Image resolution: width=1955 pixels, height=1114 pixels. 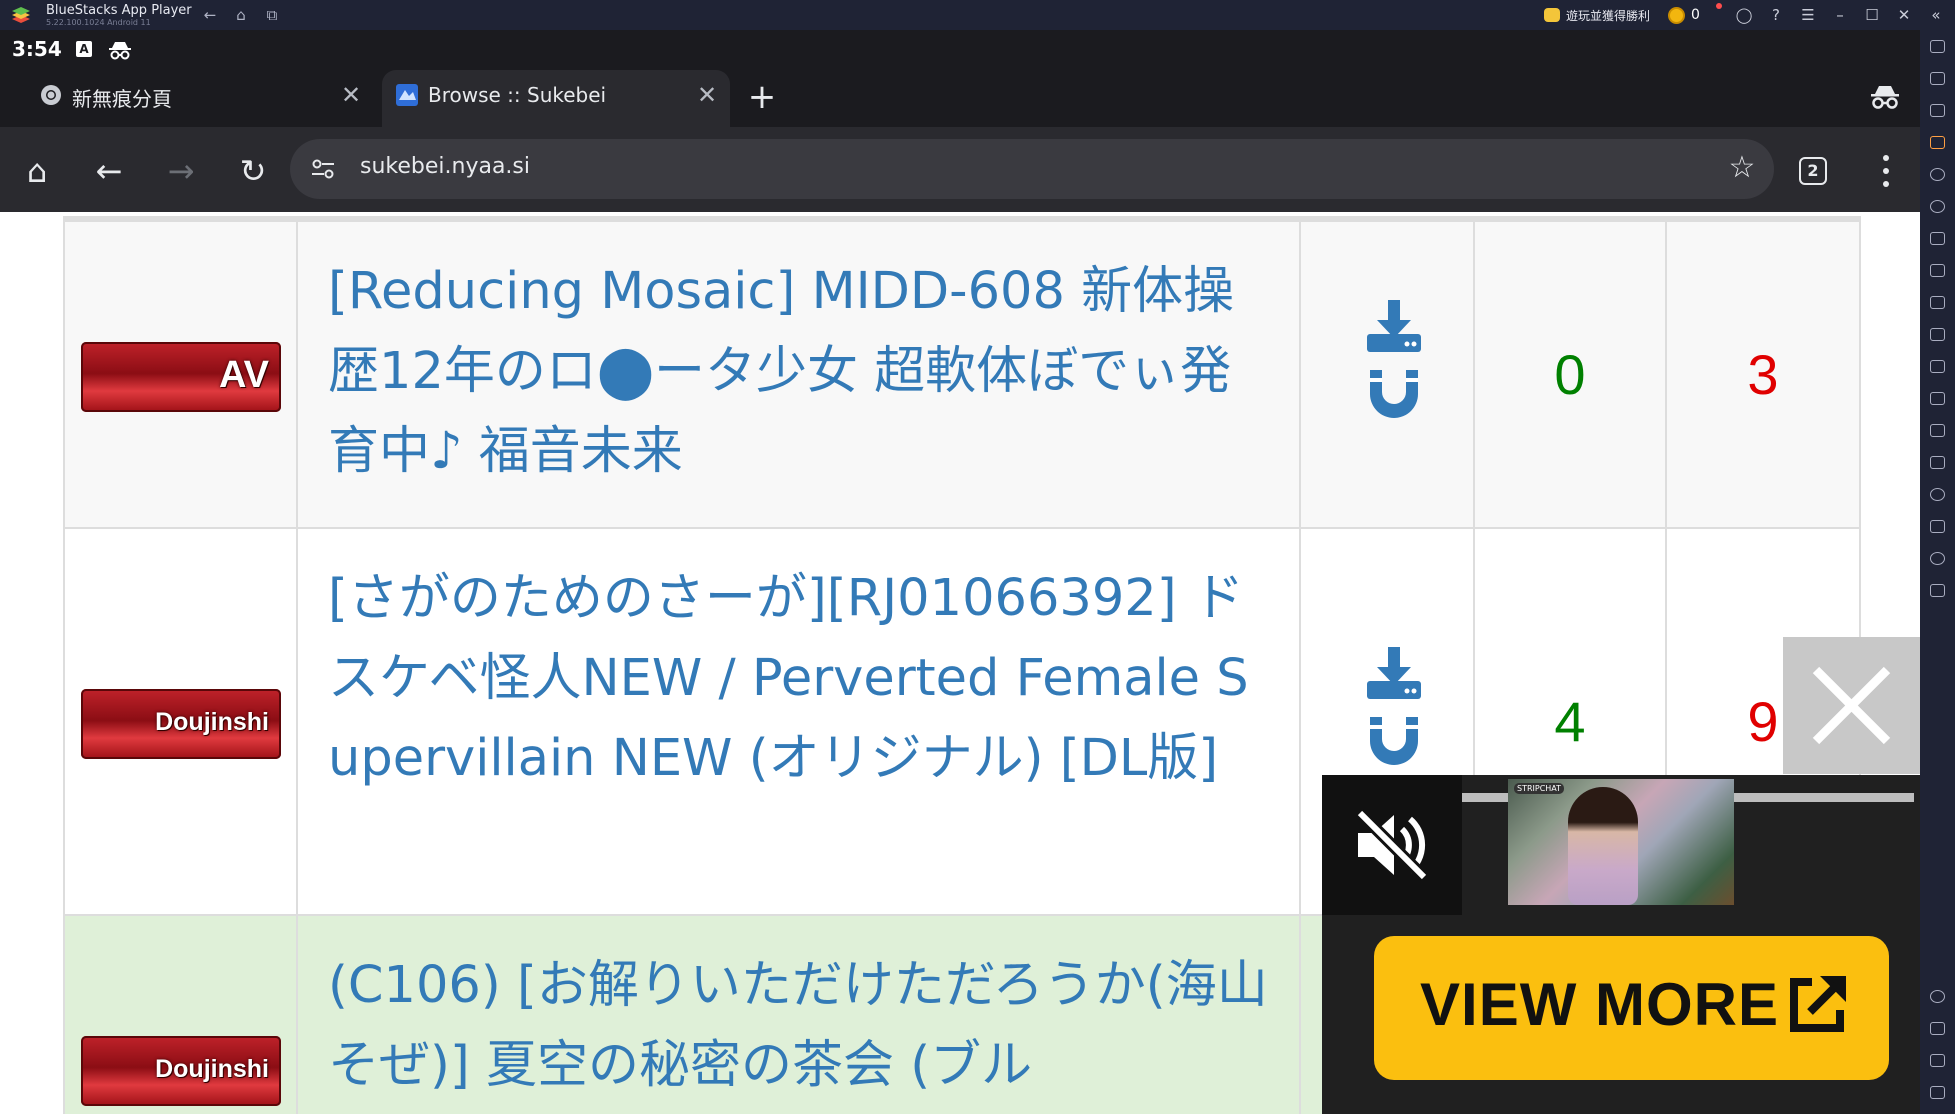 What do you see at coordinates (1032, 169) in the screenshot?
I see `address-bar: sukebei.nyaa.si ☆` at bounding box center [1032, 169].